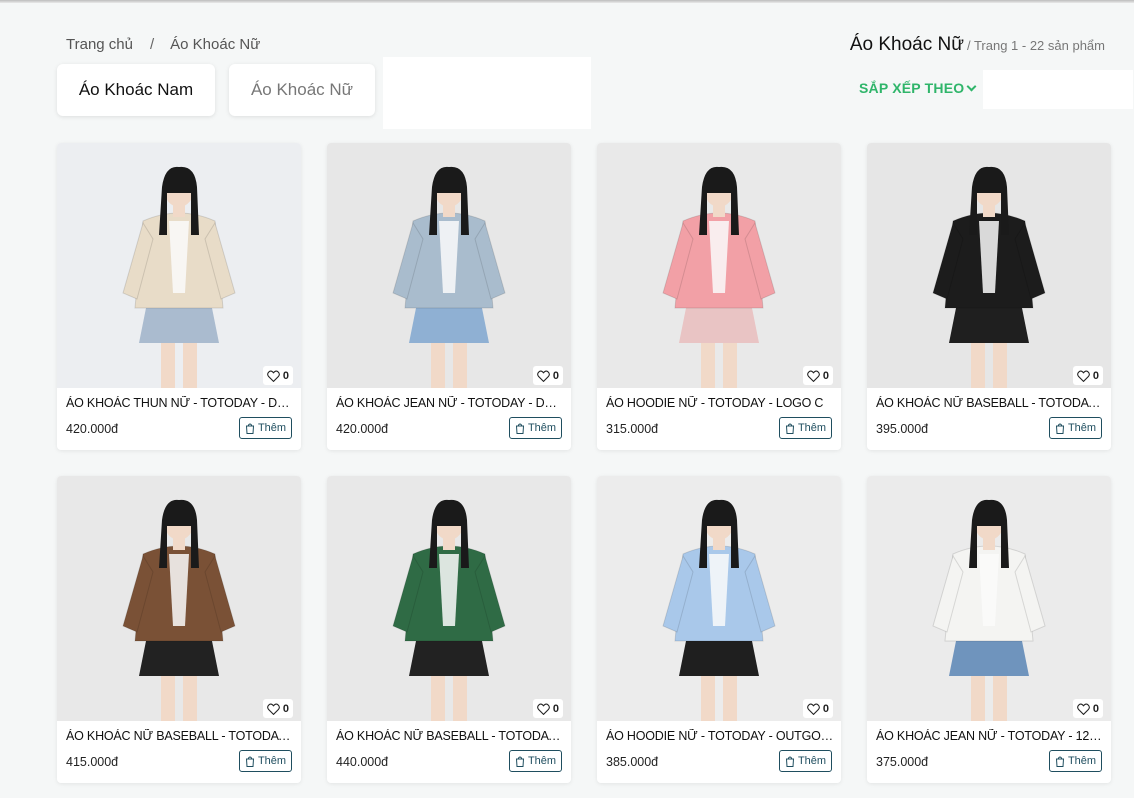 The width and height of the screenshot is (1134, 798). What do you see at coordinates (971, 86) in the screenshot?
I see `chevron-down-icon` at bounding box center [971, 86].